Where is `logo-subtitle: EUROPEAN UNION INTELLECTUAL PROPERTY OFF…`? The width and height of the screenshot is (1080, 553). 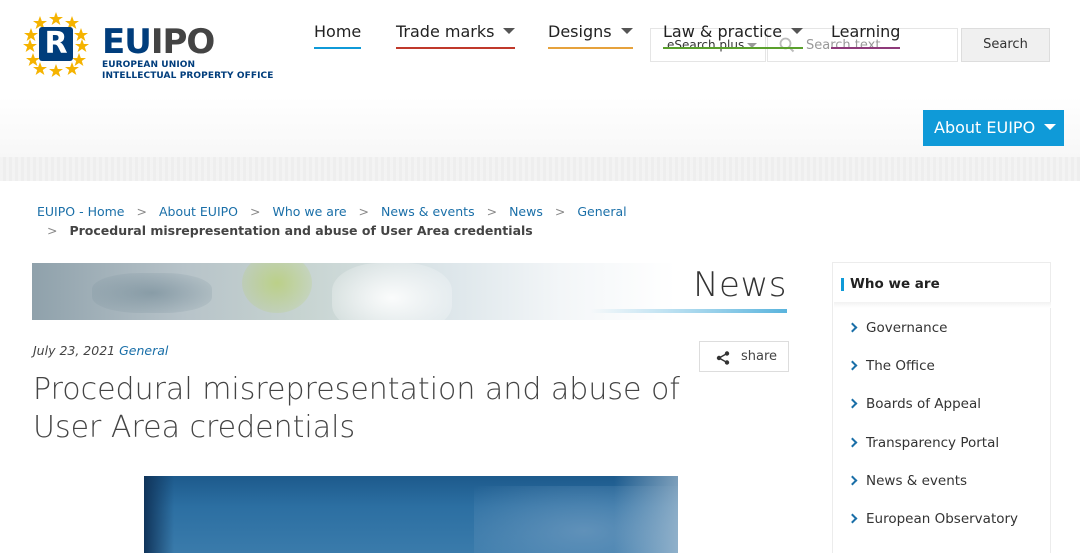 logo-subtitle: EUROPEAN UNION INTELLECTUAL PROPERTY OFF… is located at coordinates (187, 71).